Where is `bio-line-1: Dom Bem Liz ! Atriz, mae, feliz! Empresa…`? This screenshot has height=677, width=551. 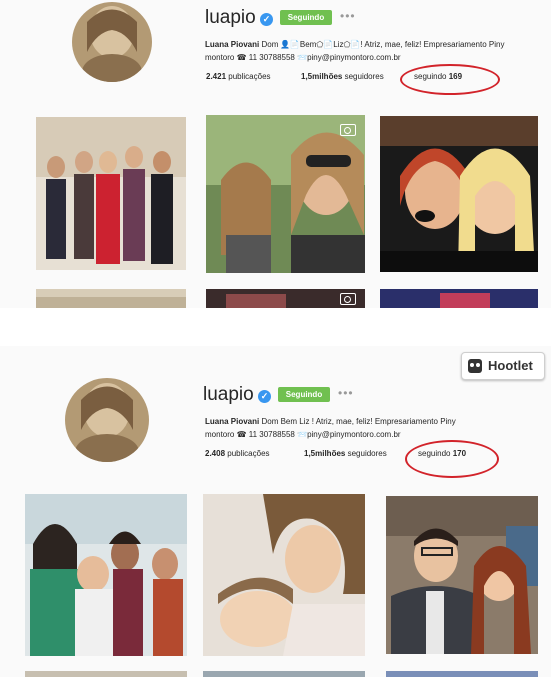 bio-line-1: Dom Bem Liz ! Atriz, mae, feliz! Empresa… is located at coordinates (358, 421).